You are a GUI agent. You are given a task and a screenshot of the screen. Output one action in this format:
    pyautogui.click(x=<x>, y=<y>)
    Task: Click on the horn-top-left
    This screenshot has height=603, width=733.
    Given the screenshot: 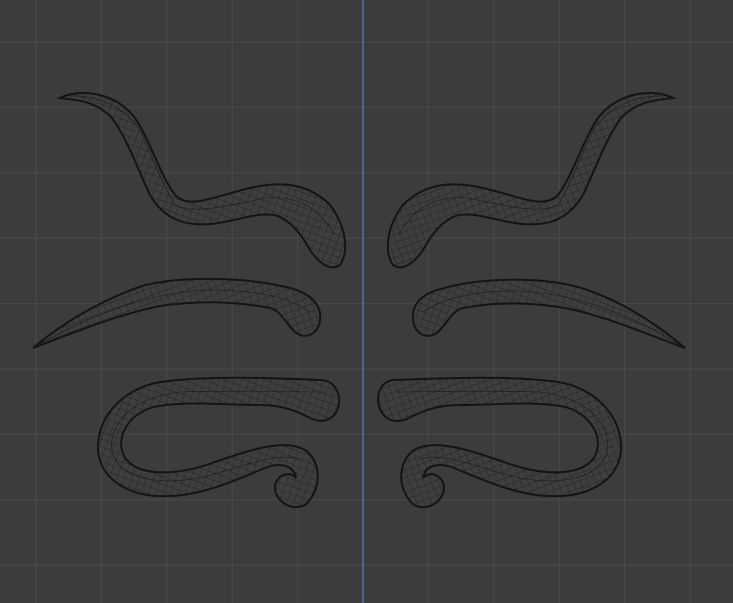 What is the action you would take?
    pyautogui.click(x=201, y=180)
    